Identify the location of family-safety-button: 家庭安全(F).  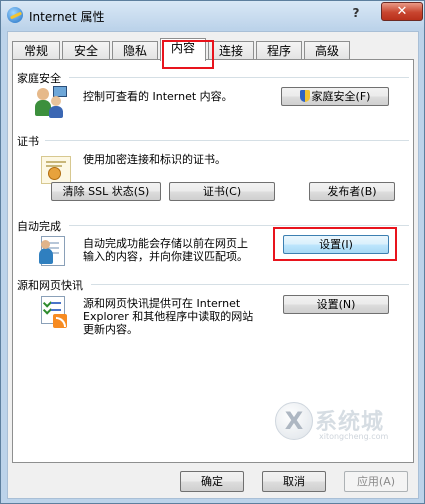
(335, 96).